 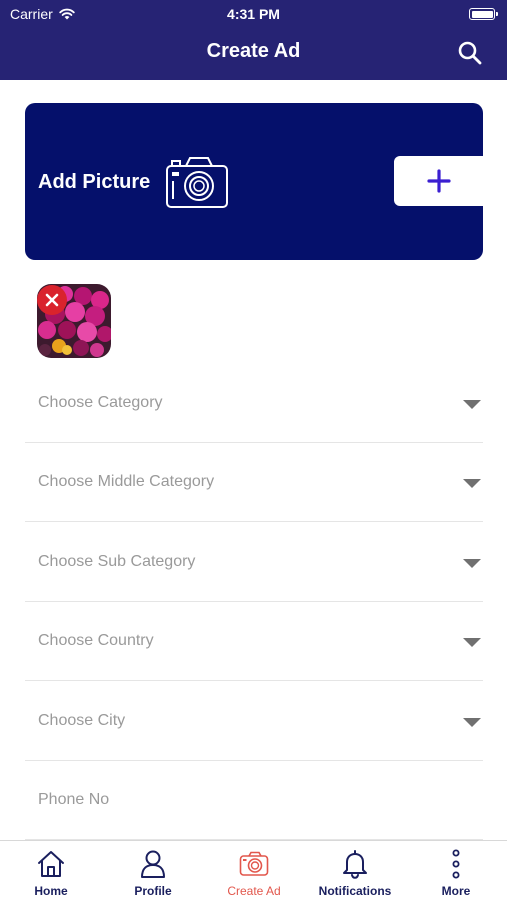 I want to click on category-dropdown: Choose Category, so click(x=254, y=403).